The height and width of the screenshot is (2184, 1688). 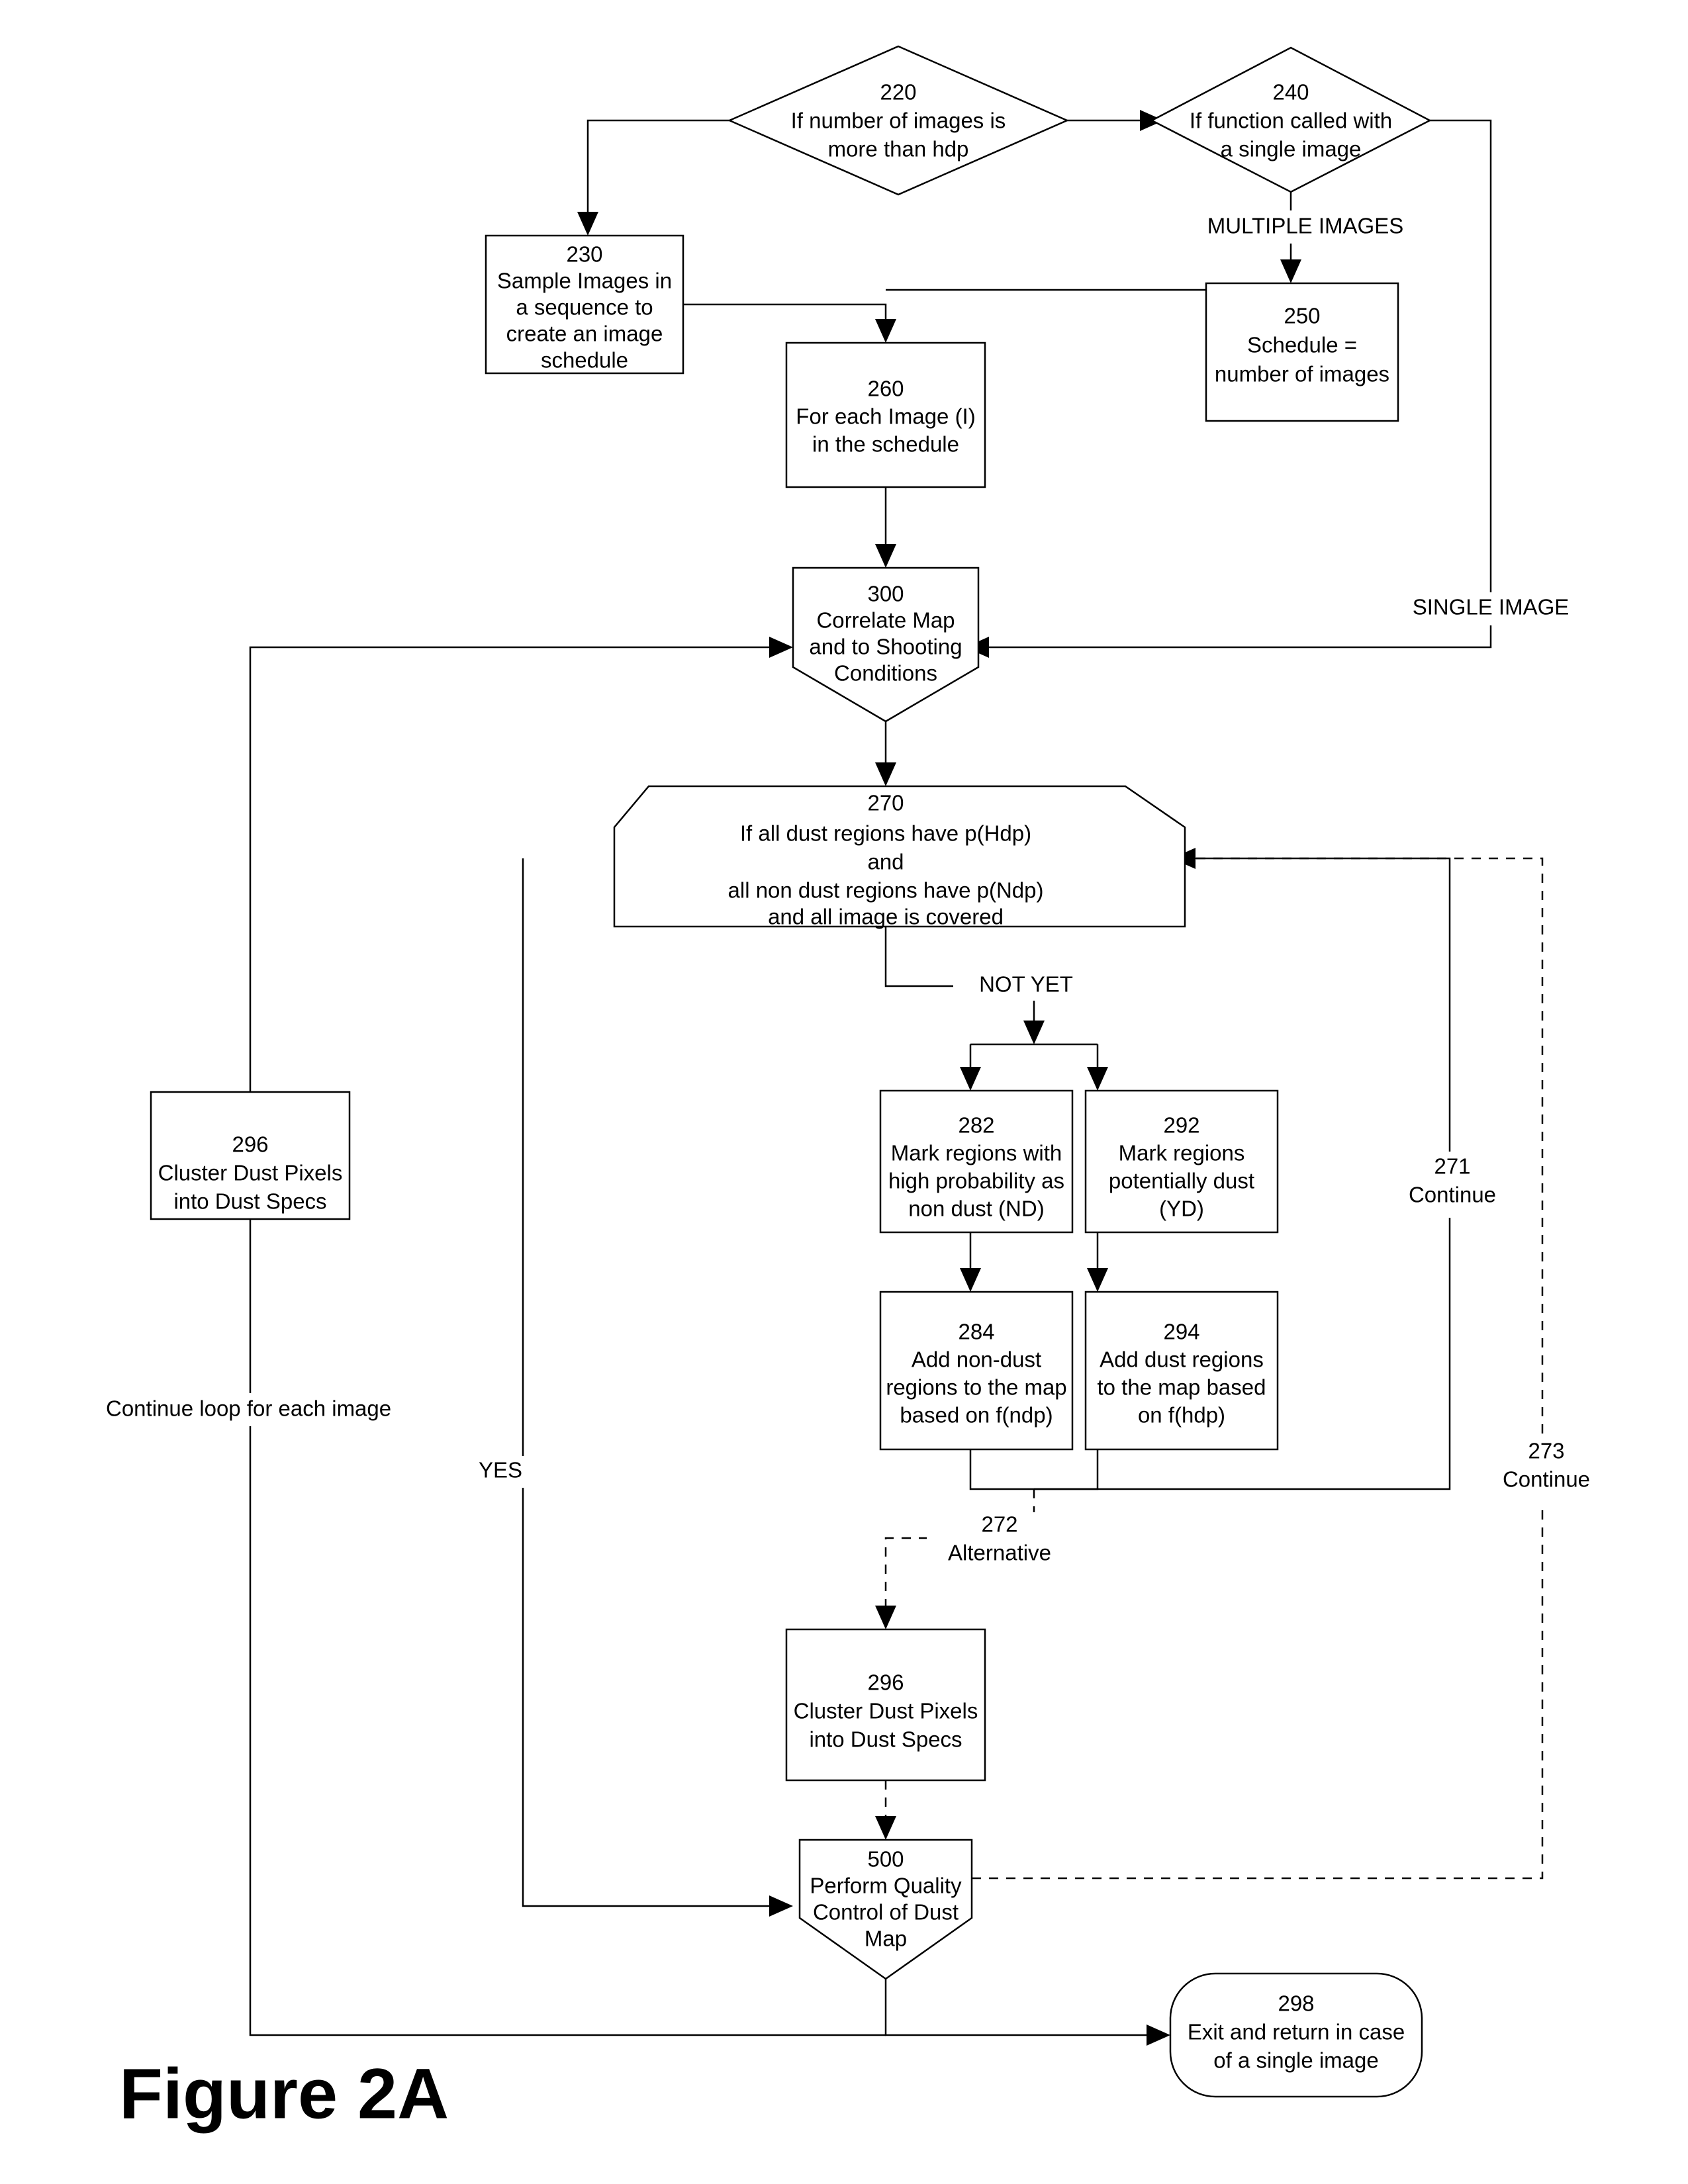 What do you see at coordinates (886, 890) in the screenshot?
I see `node-270-line-3: all non dust regions have p(Ndp)` at bounding box center [886, 890].